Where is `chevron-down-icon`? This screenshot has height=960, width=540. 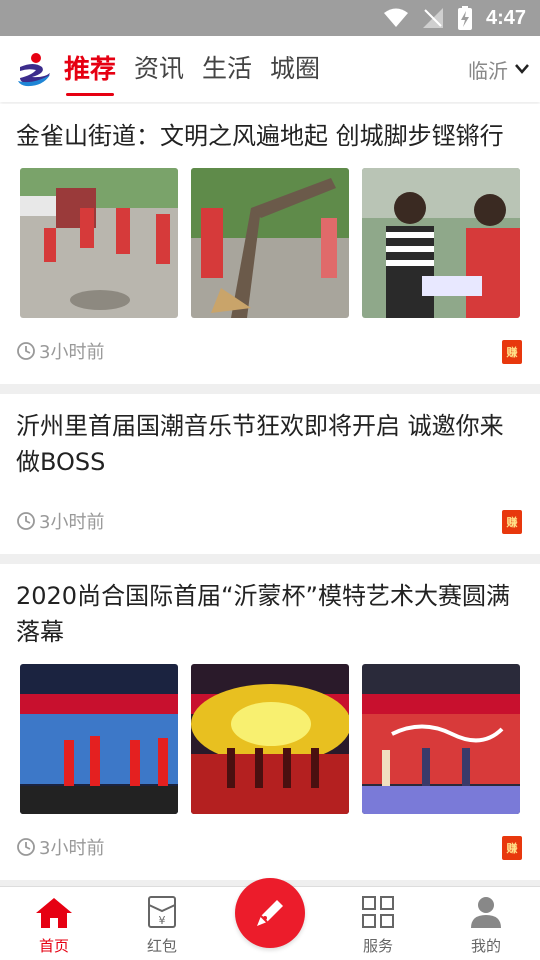 chevron-down-icon is located at coordinates (522, 69).